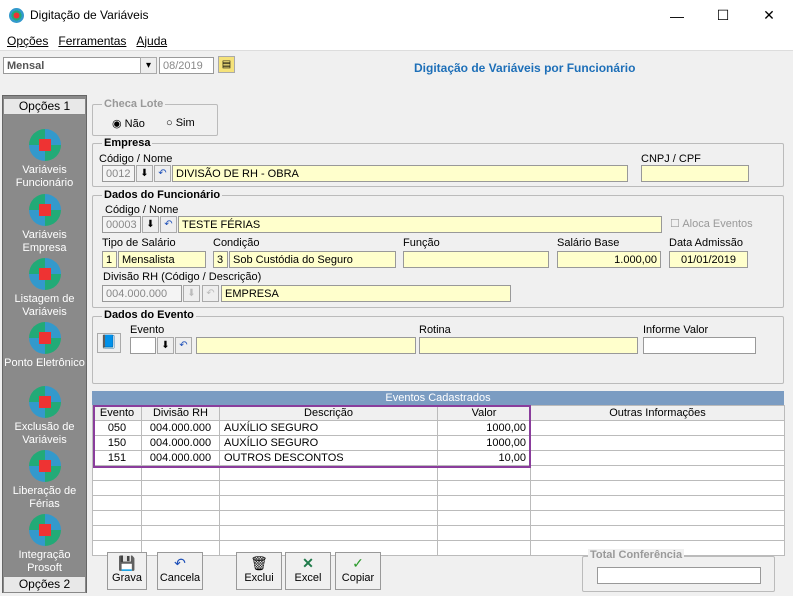 This screenshot has height=596, width=793. I want to click on sidebar-item-variaveis-funcionario: Variáveis Funcionário, so click(44, 159).